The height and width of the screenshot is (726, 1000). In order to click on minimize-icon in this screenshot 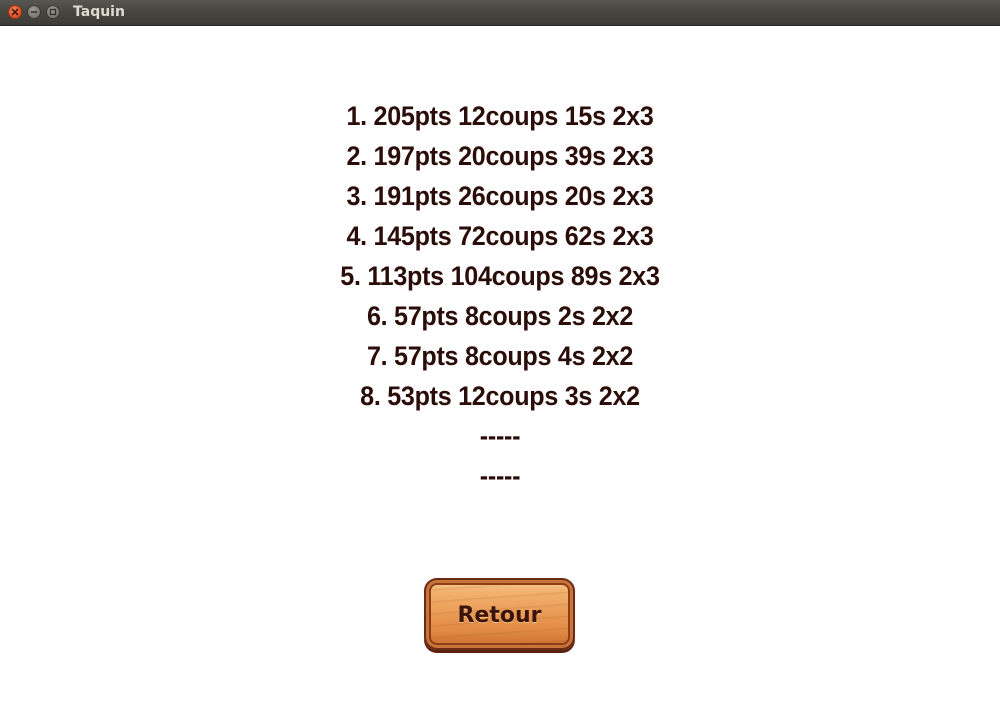, I will do `click(34, 12)`.